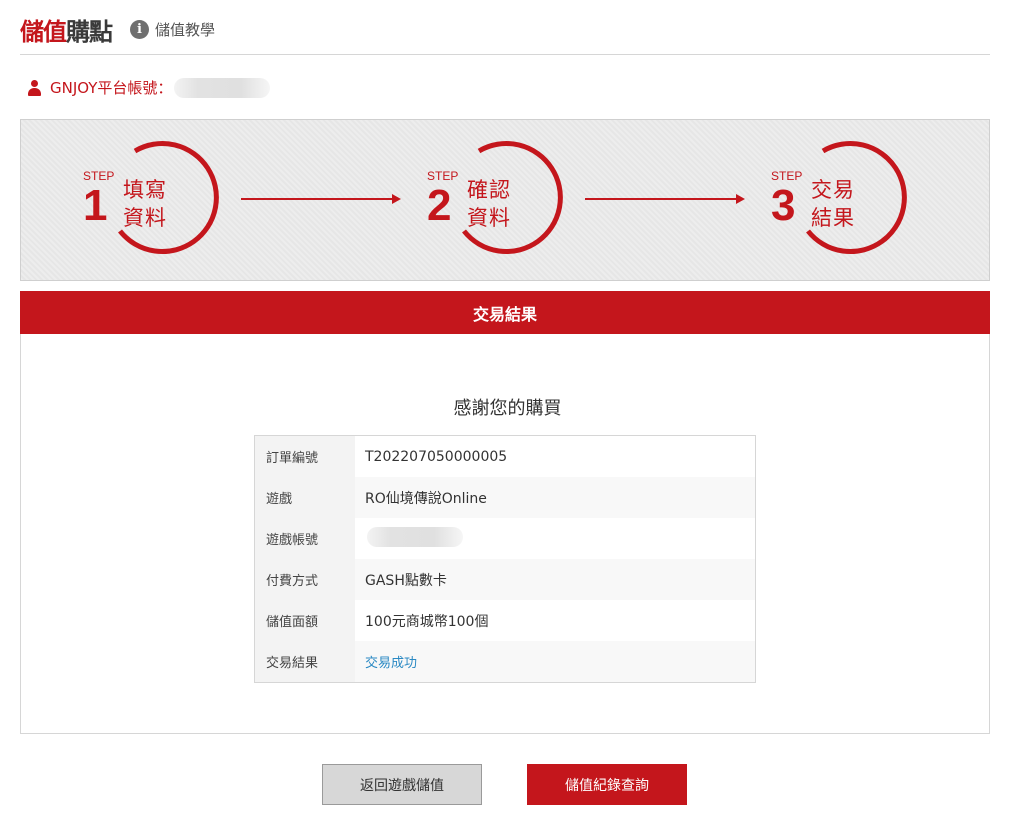  Describe the element at coordinates (89, 32) in the screenshot. I see `page-title-part2: 購點` at that location.